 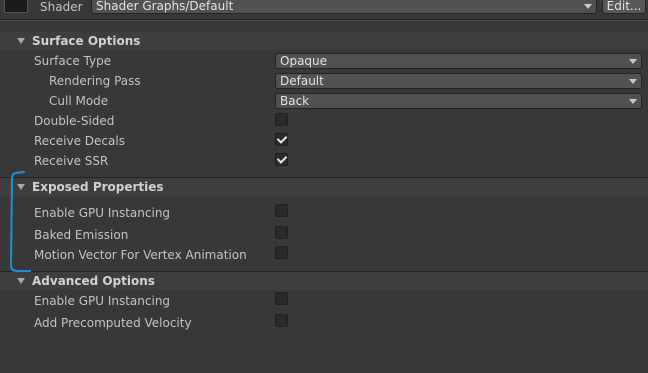 What do you see at coordinates (61, 7) in the screenshot?
I see `shader-label: Shader` at bounding box center [61, 7].